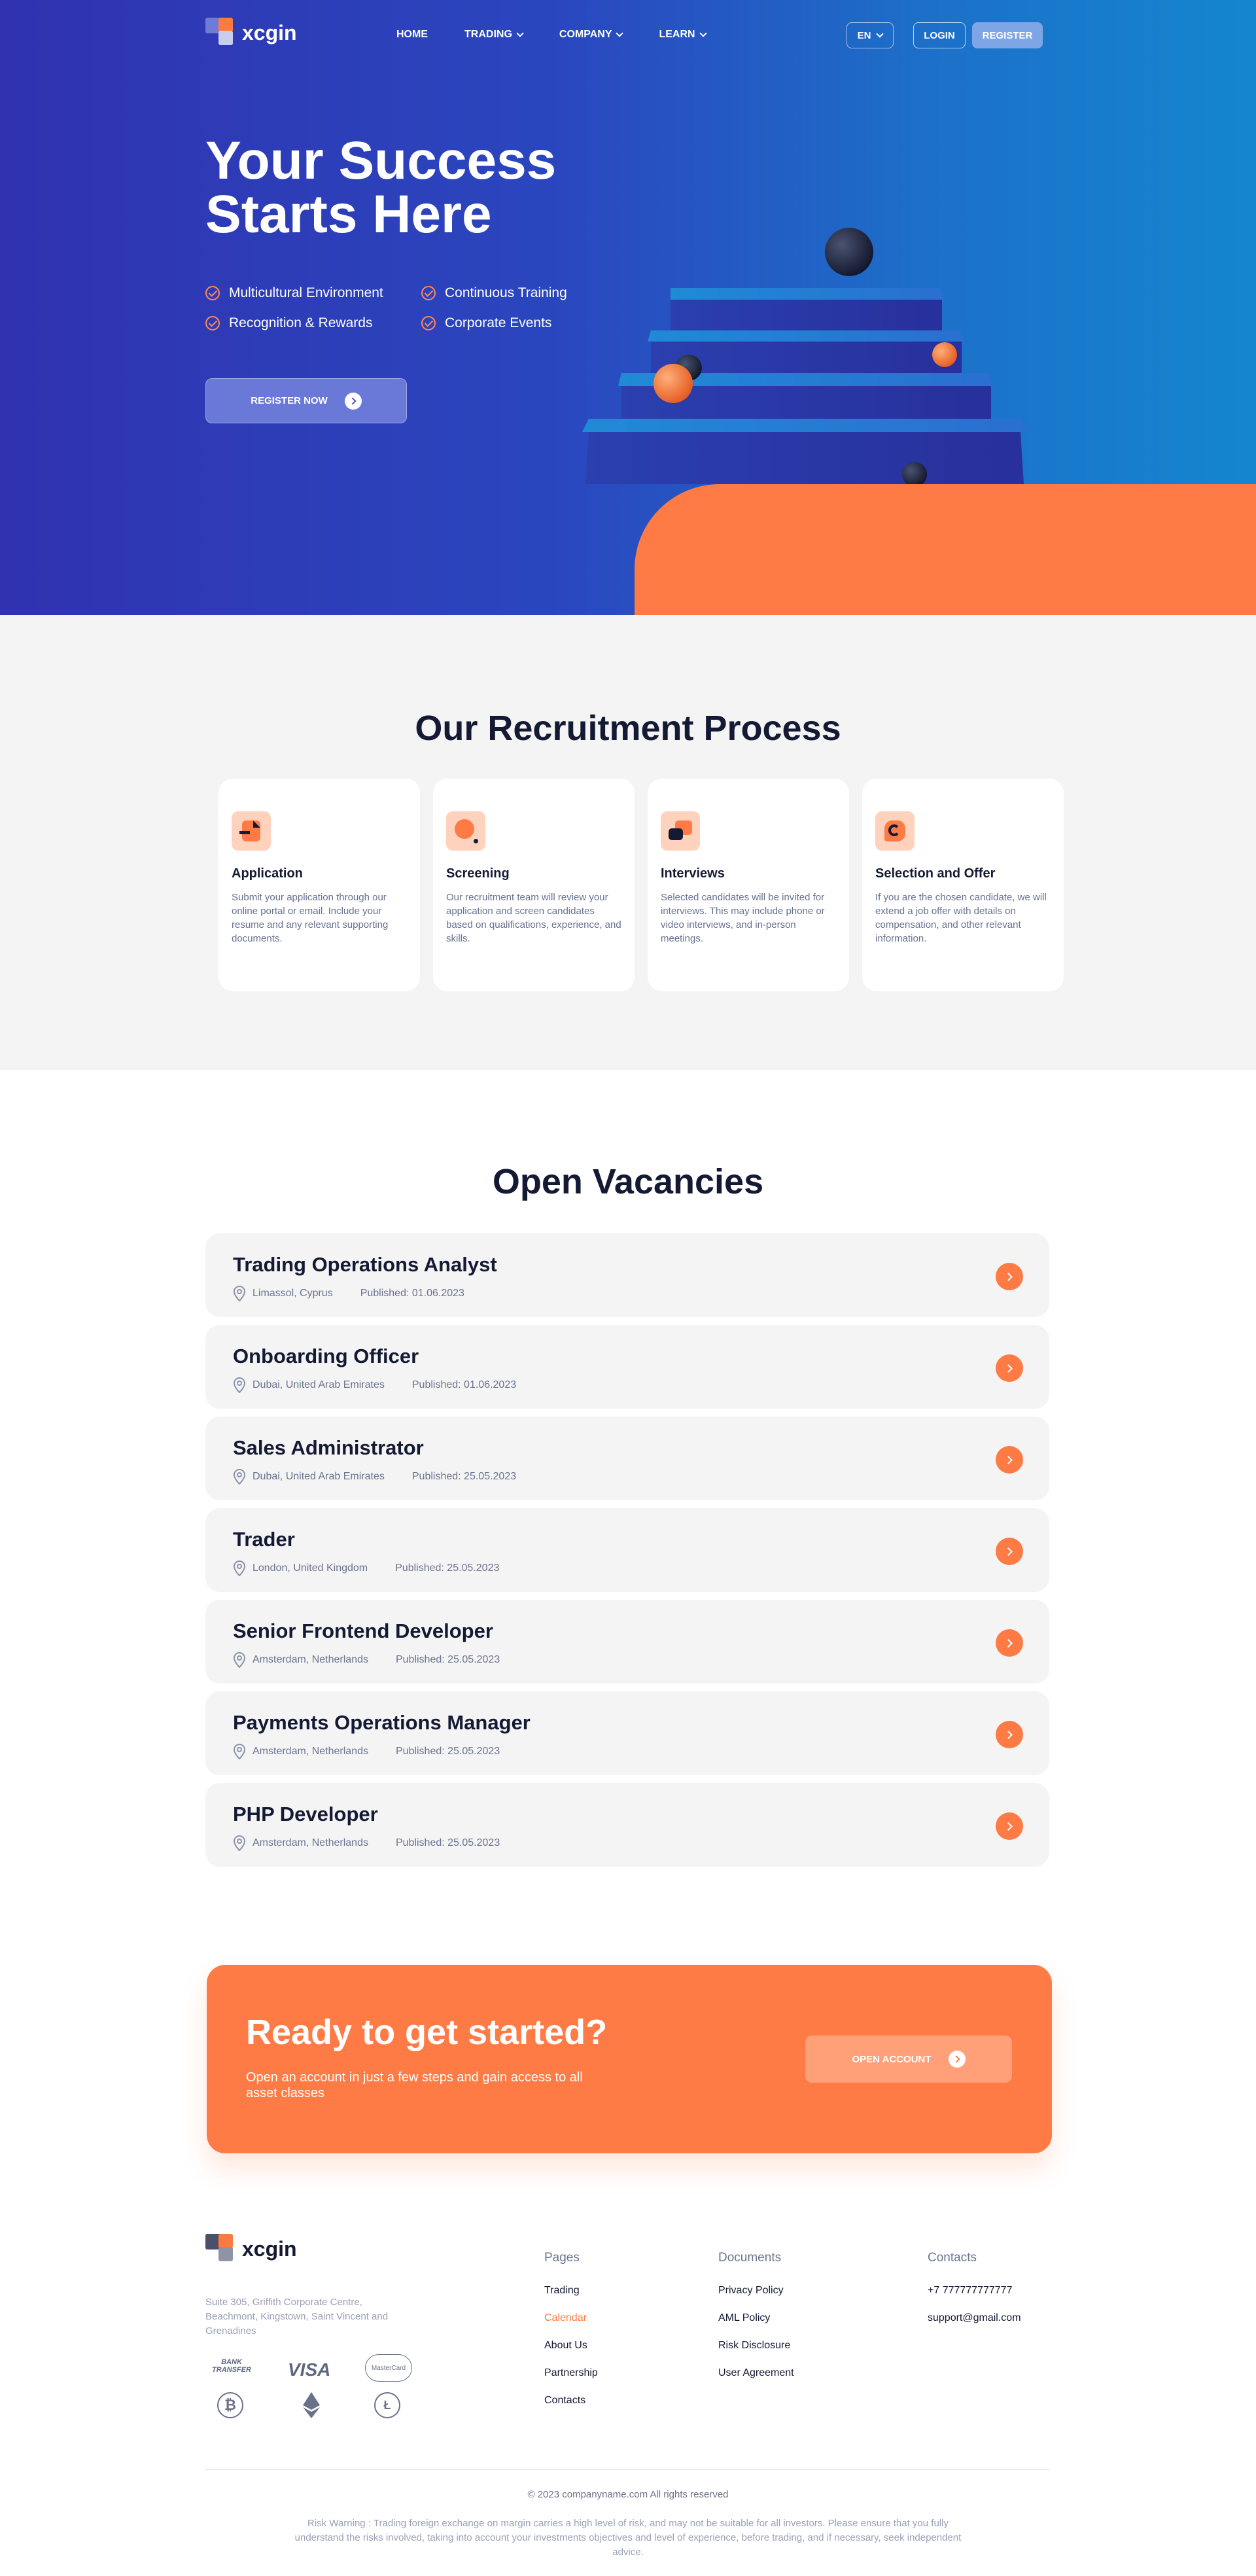 The height and width of the screenshot is (2576, 1256). I want to click on vacancy-title: Onboarding Officer, so click(326, 1356).